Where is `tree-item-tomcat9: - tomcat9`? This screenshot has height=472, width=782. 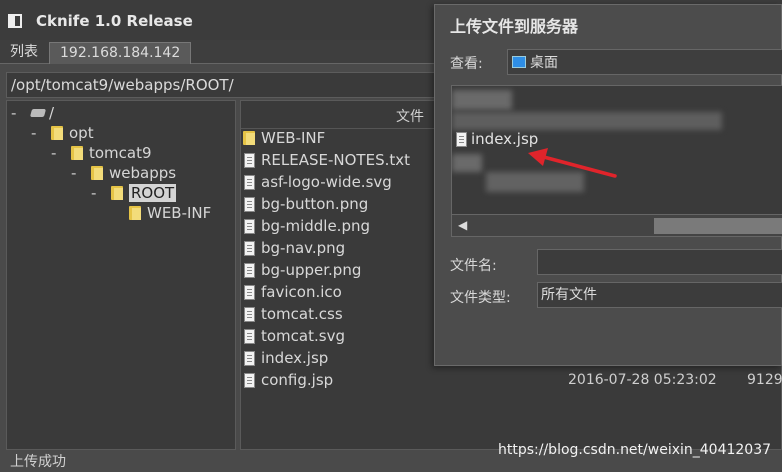 tree-item-tomcat9: - tomcat9 is located at coordinates (101, 153).